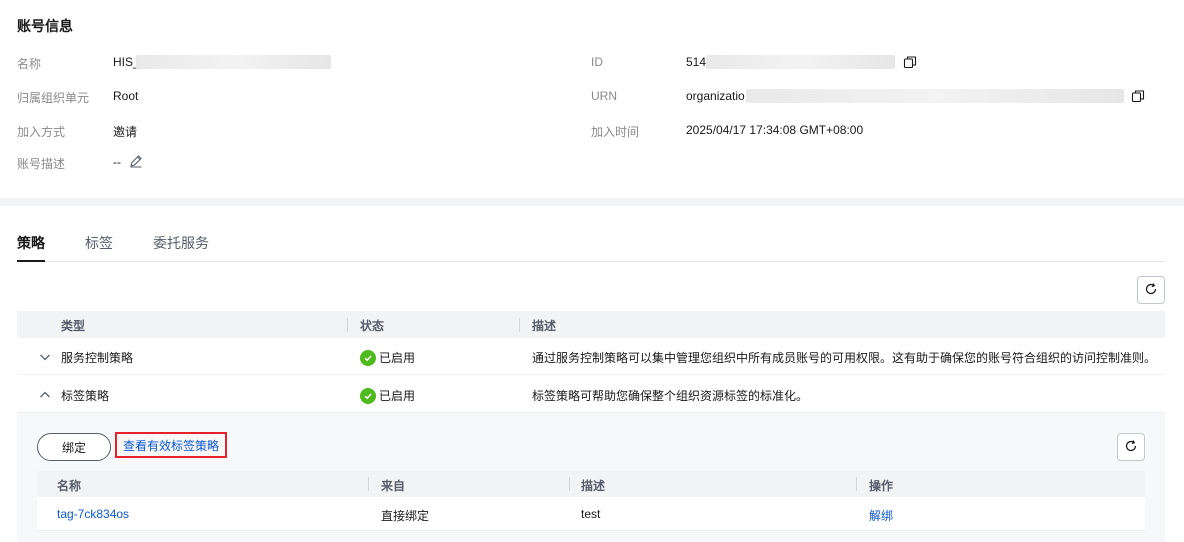  I want to click on account-info-title: 账号信息, so click(45, 26).